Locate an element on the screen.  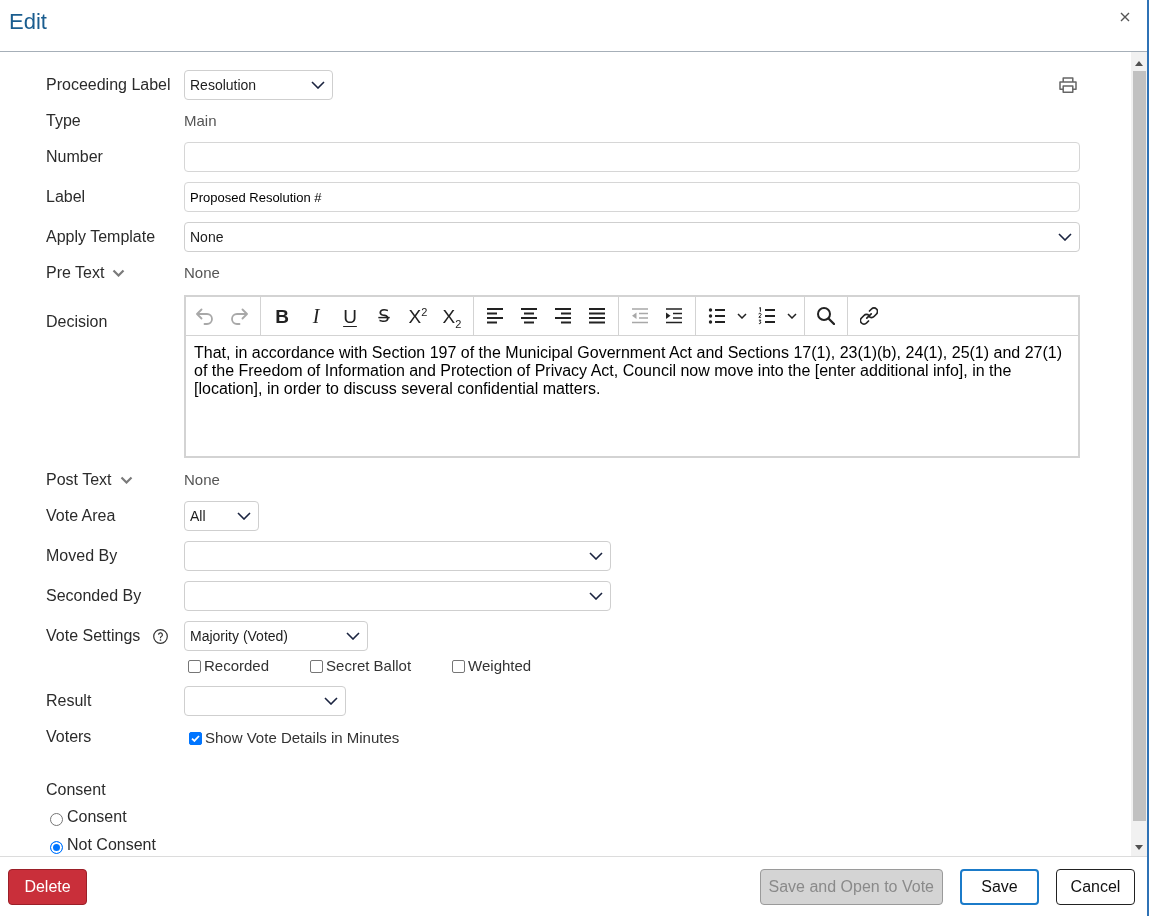
link-icon is located at coordinates (869, 316).